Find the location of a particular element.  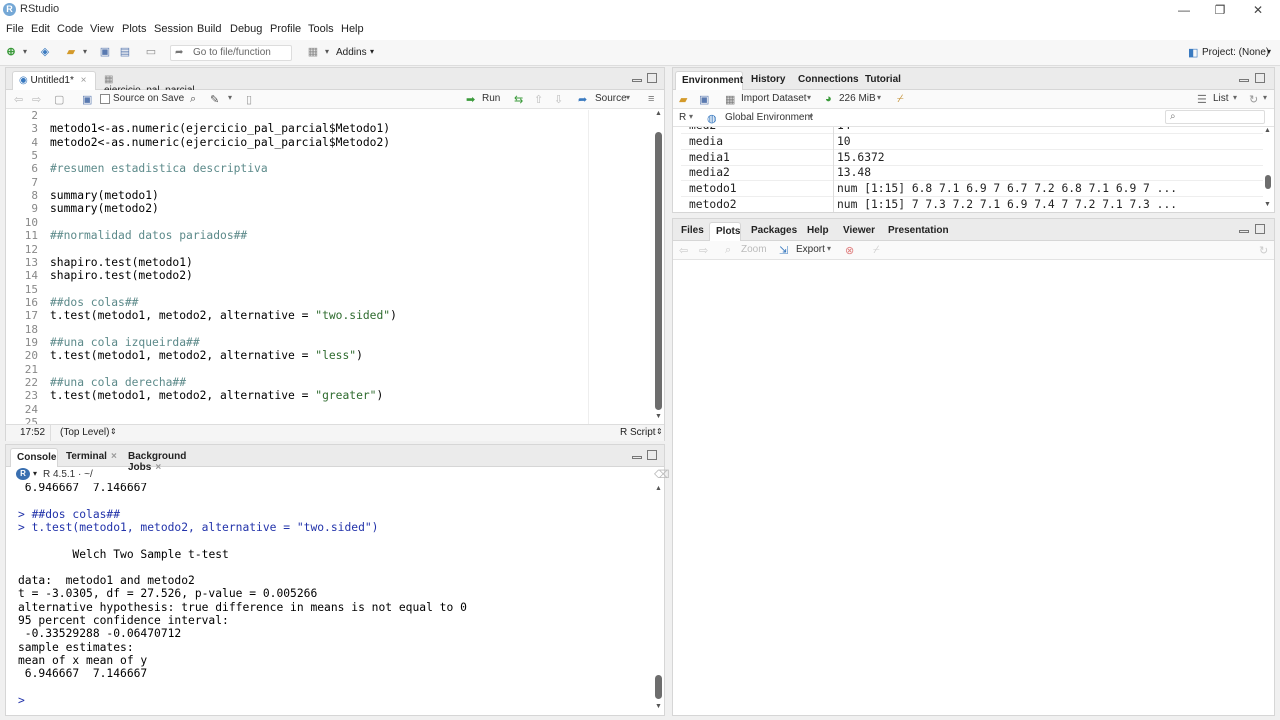

addins-menu: Addins is located at coordinates (351, 52).